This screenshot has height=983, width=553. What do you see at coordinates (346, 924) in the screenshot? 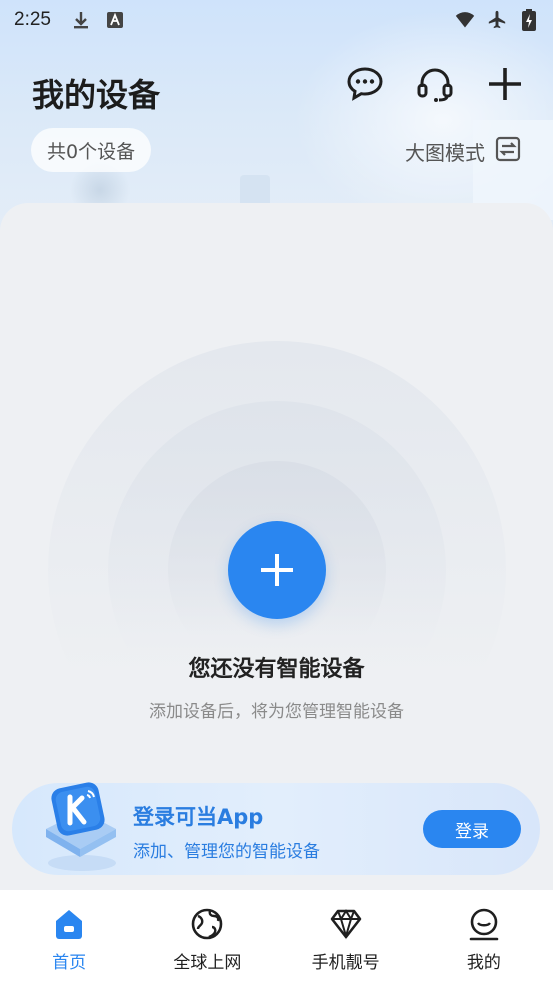
I see `diamond-icon` at bounding box center [346, 924].